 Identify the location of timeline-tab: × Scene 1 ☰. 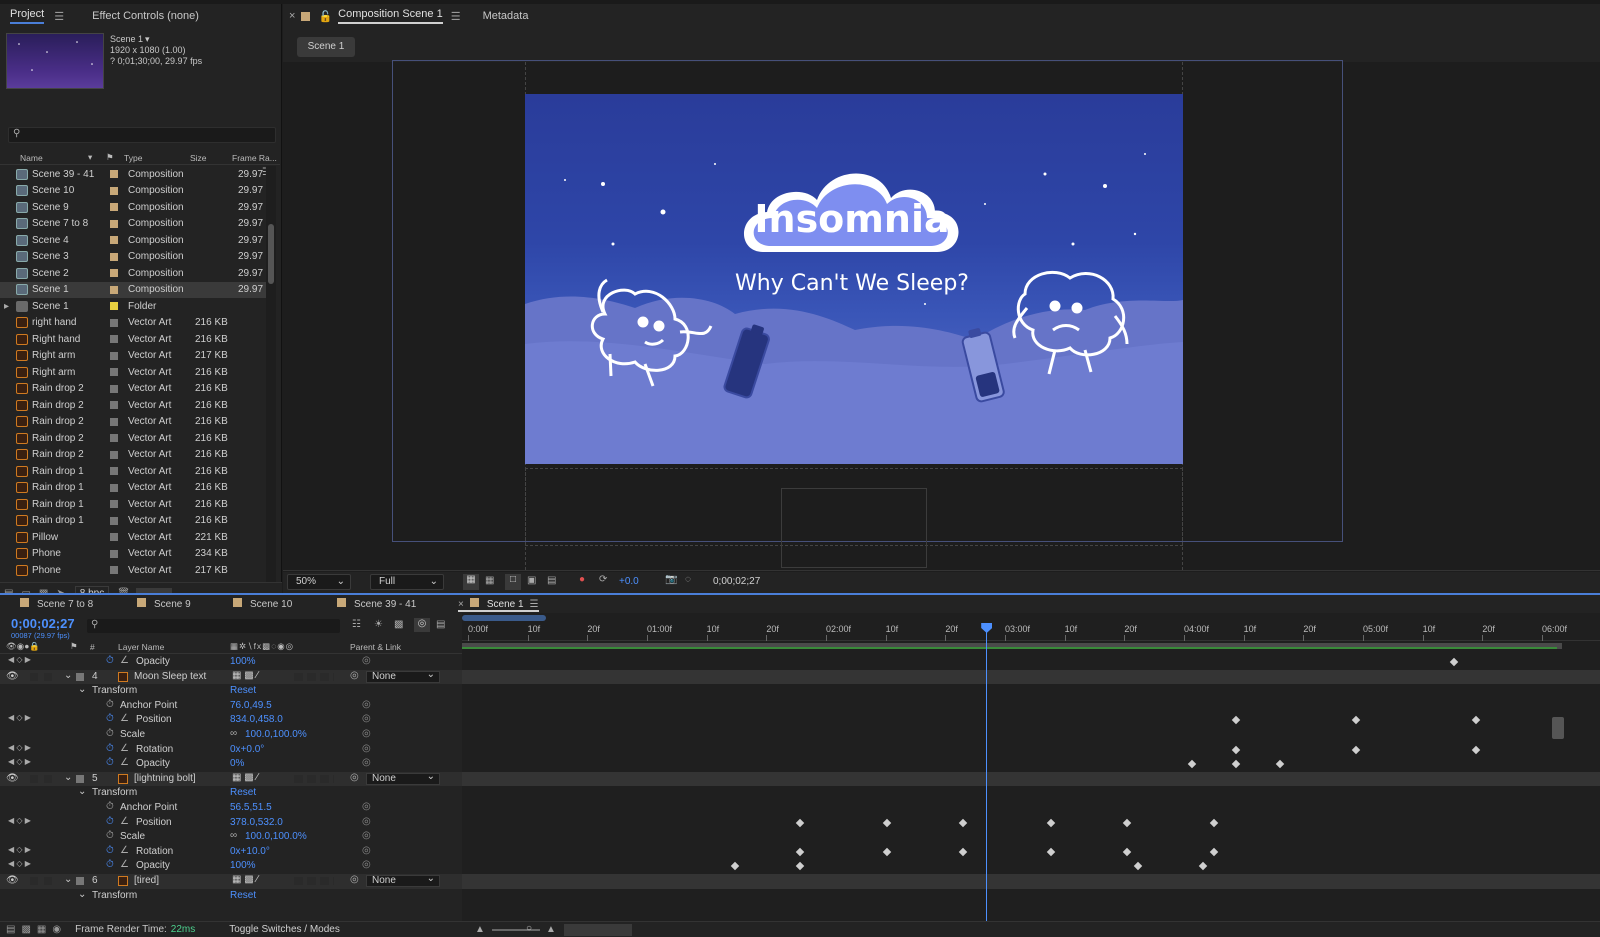
(498, 605).